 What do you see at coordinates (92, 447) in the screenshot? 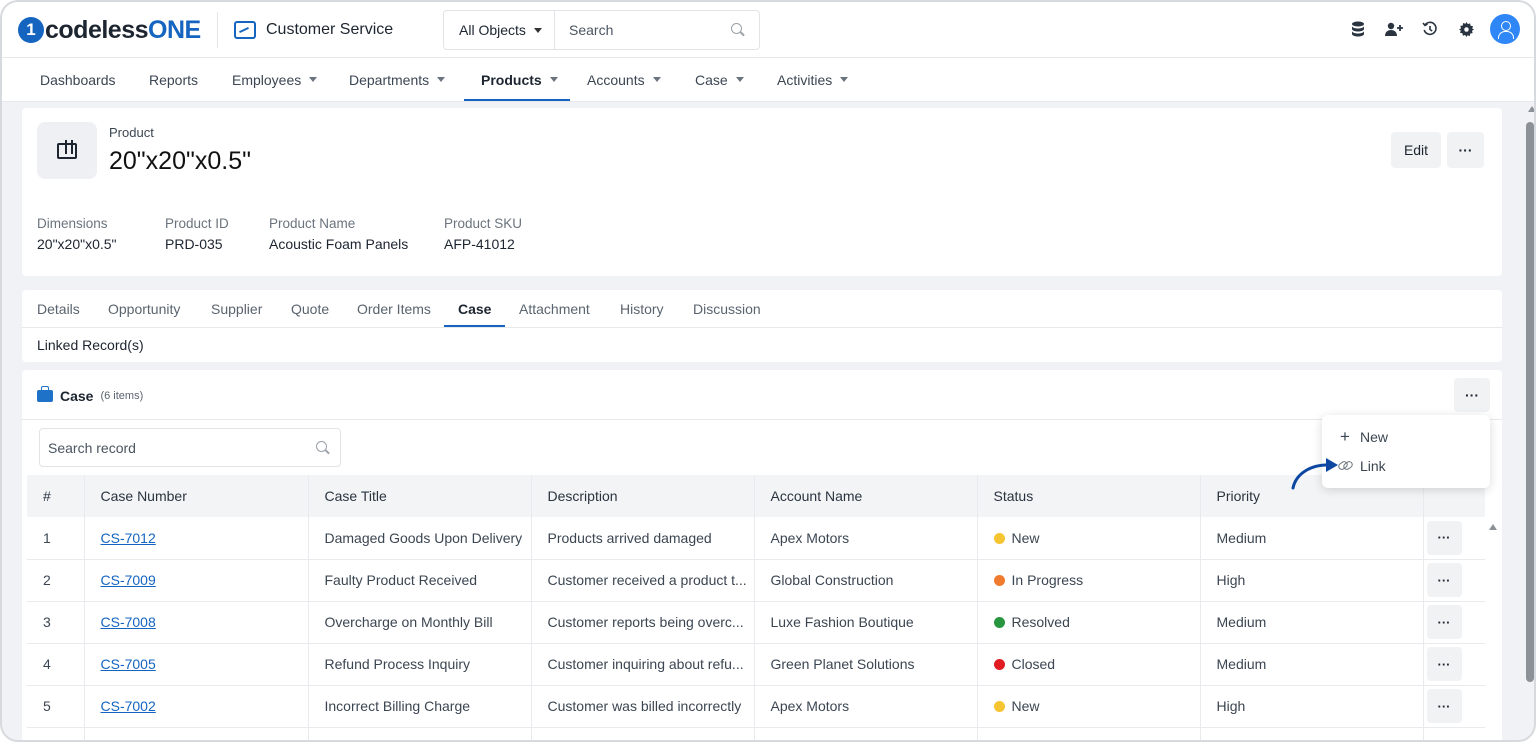
I see `record-search-placeholder: Search record` at bounding box center [92, 447].